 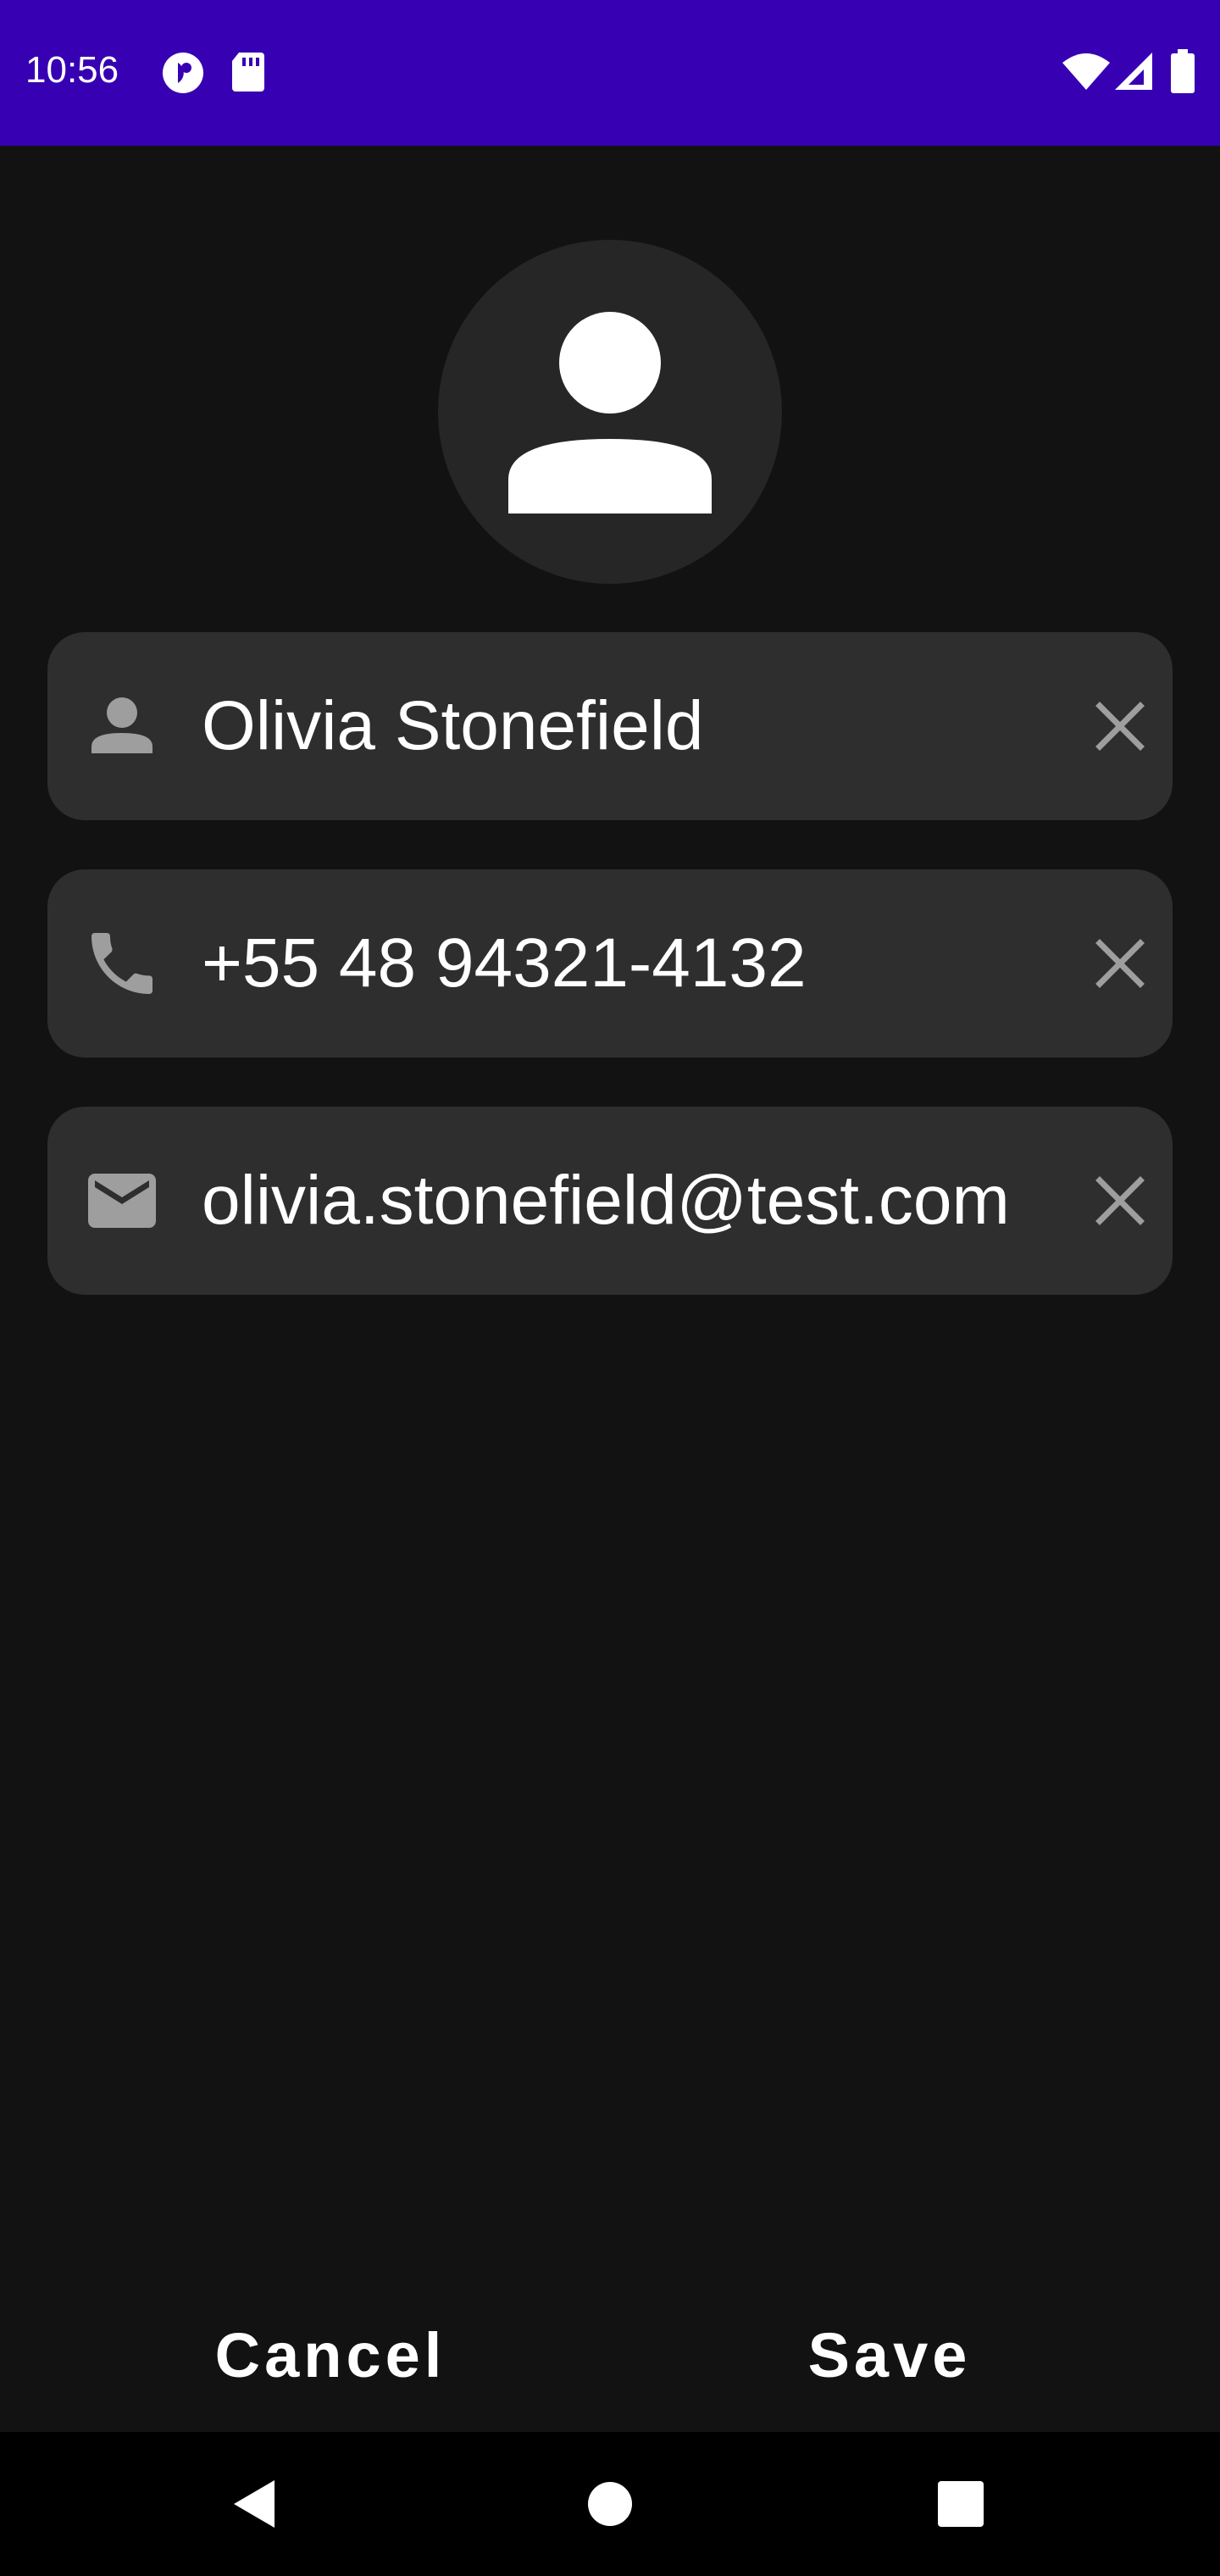 I want to click on home-icon, so click(x=610, y=2506).